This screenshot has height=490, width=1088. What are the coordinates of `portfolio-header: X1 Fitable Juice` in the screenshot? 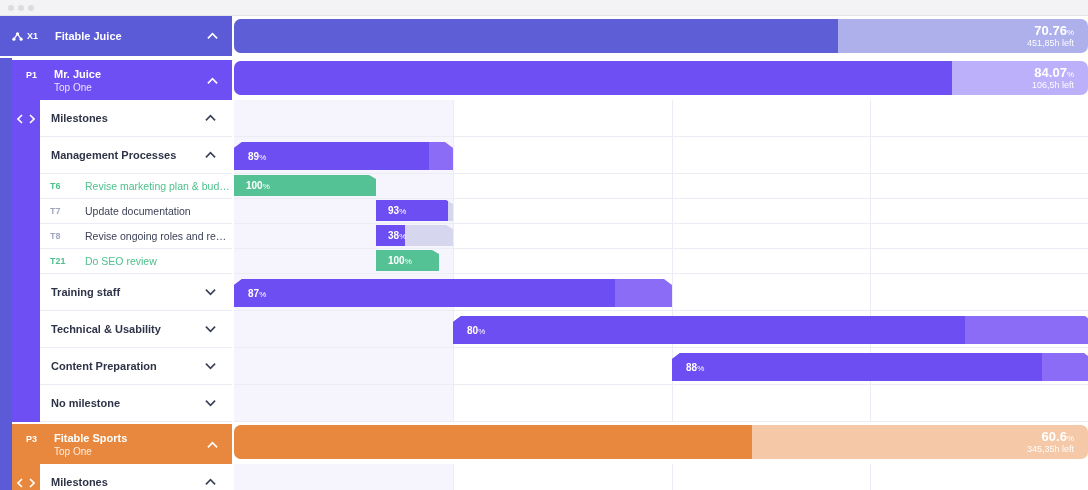 It's located at (116, 36).